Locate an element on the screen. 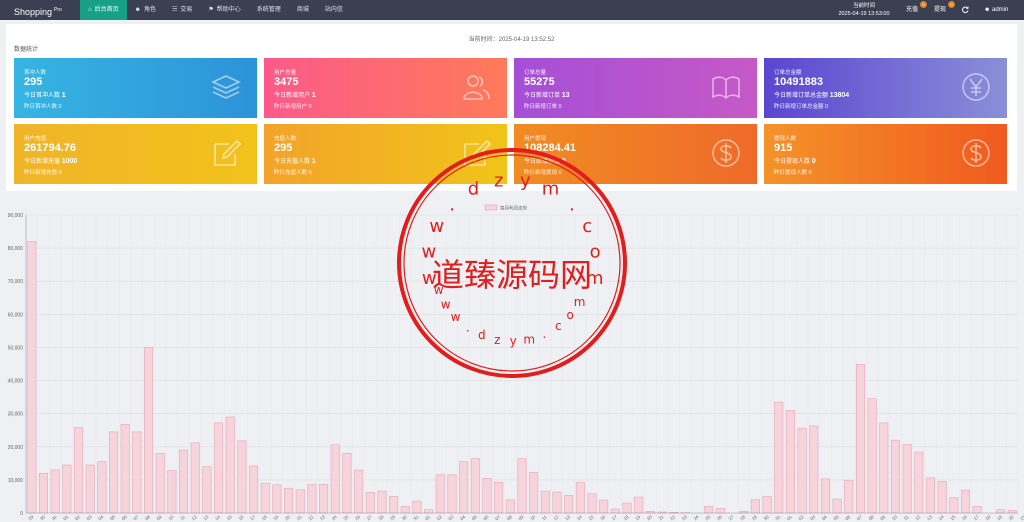 This screenshot has width=1024, height=522. x-tick-label: 25 is located at coordinates (707, 517).